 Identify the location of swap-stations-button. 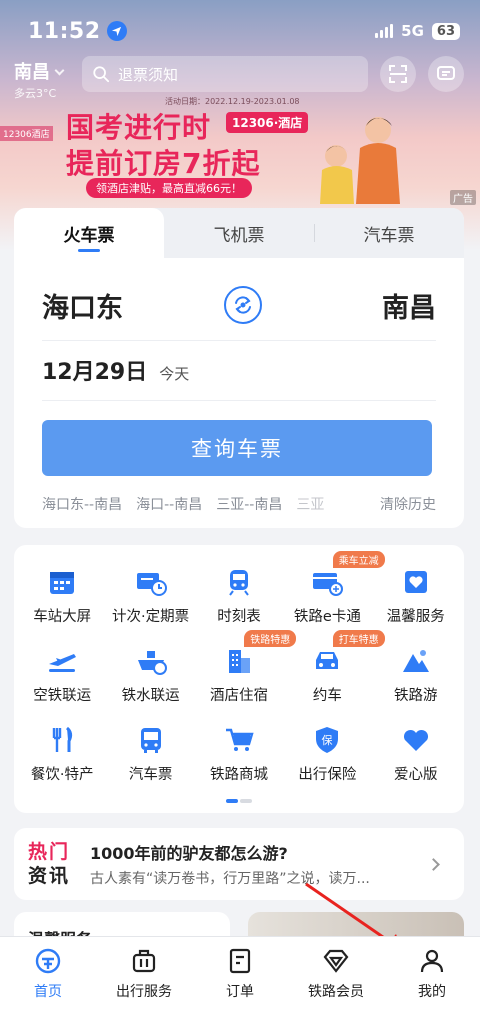
(243, 305).